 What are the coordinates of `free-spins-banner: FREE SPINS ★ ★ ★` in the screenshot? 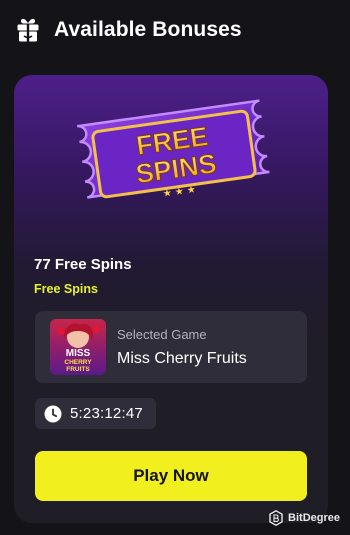 It's located at (174, 154).